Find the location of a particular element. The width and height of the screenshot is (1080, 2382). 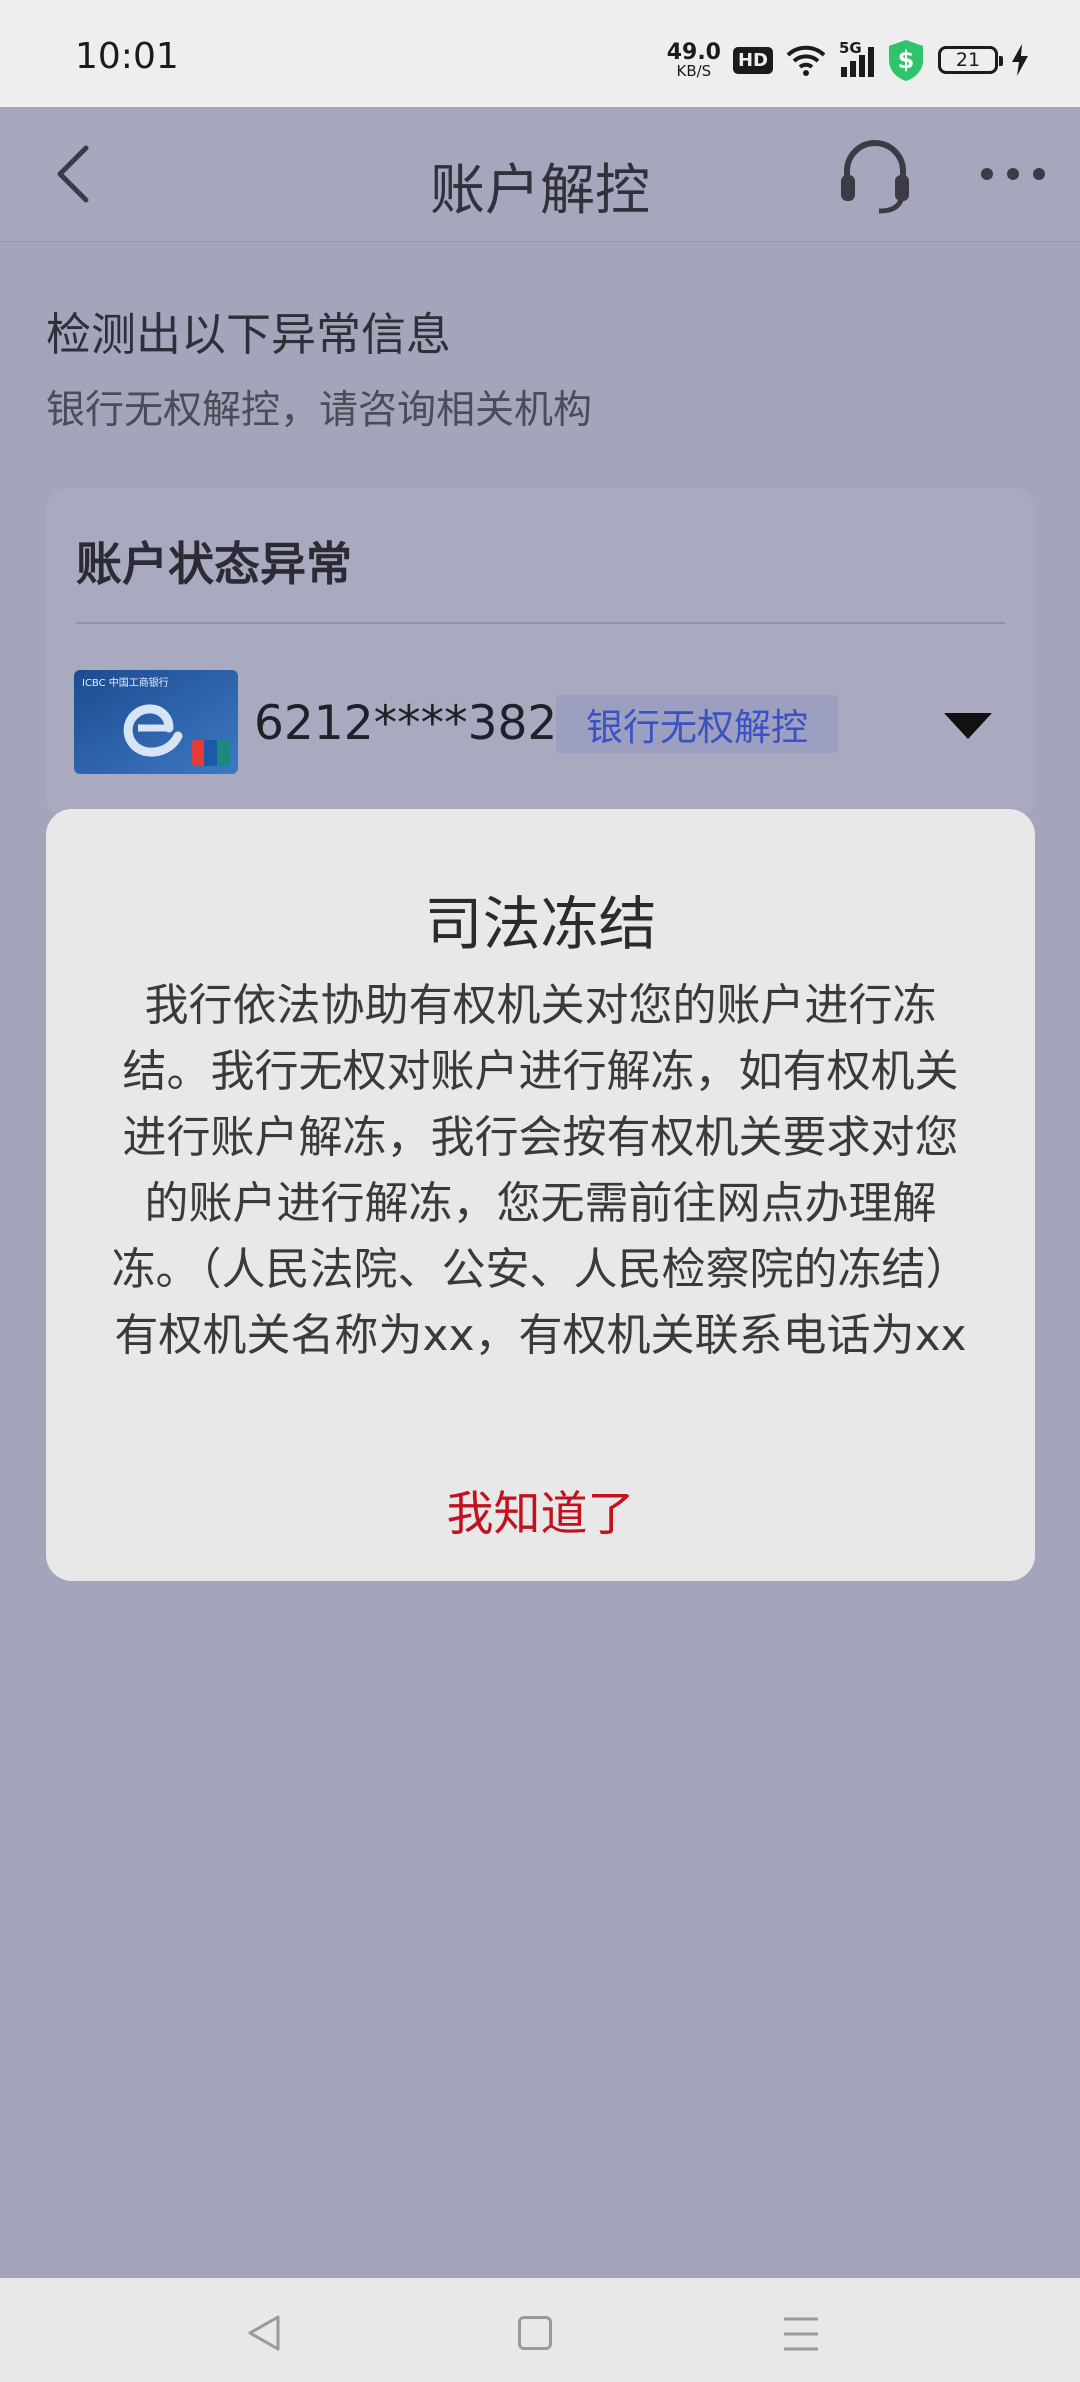

clock: 10:01 is located at coordinates (127, 56).